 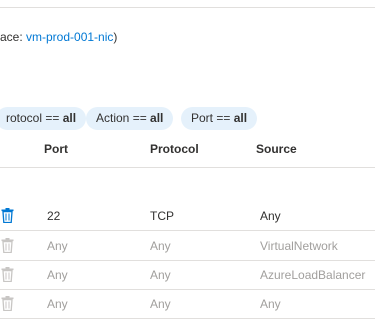 What do you see at coordinates (187, 304) in the screenshot?
I see `table-row: Any Any Any` at bounding box center [187, 304].